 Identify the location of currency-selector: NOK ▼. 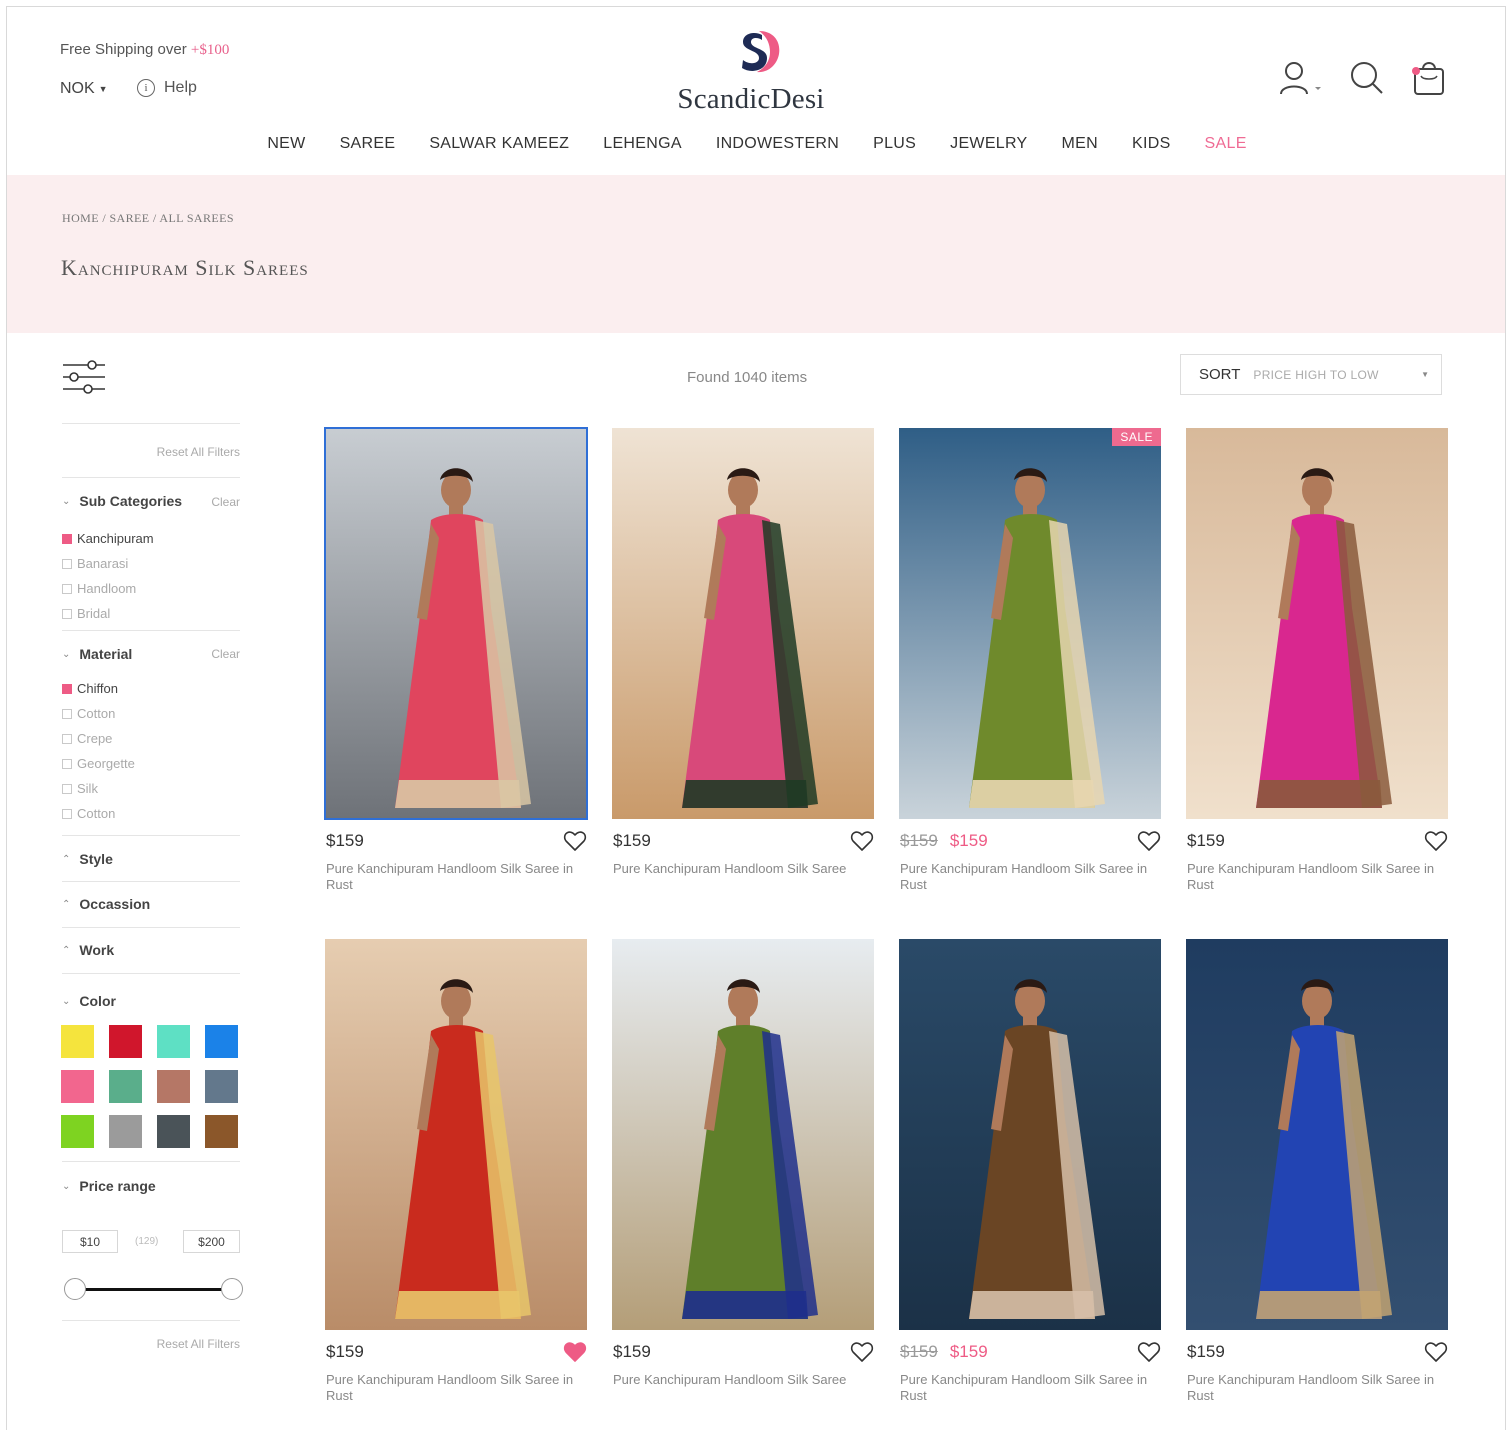
(84, 89).